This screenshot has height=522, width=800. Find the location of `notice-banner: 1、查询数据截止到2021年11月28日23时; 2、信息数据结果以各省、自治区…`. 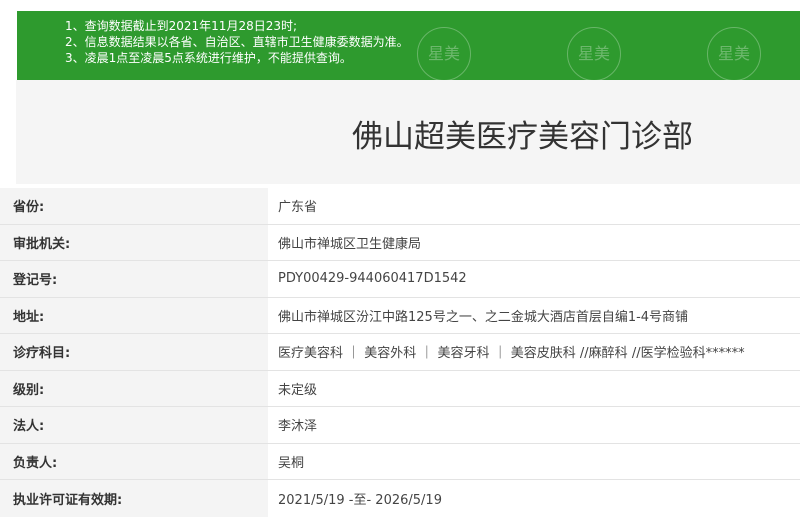

notice-banner: 1、查询数据截止到2021年11月28日23时; 2、信息数据结果以各省、自治区… is located at coordinates (408, 45).